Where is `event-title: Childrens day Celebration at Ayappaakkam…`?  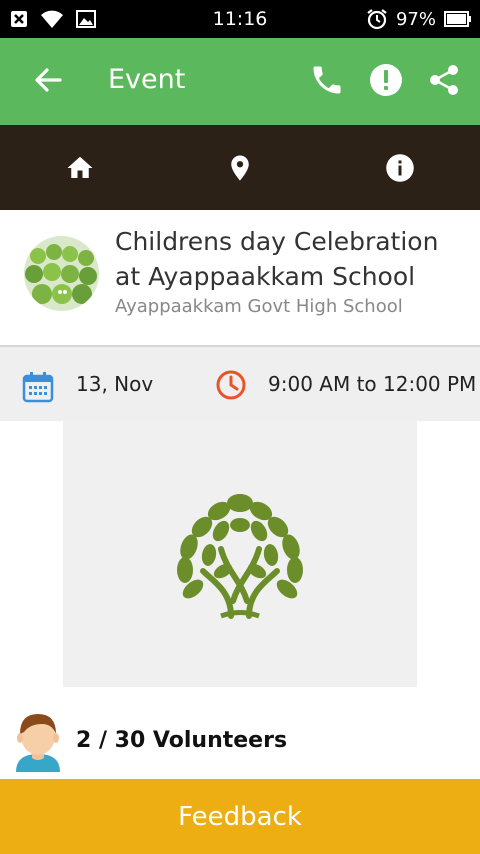 event-title: Childrens day Celebration at Ayappaakkam… is located at coordinates (277, 259).